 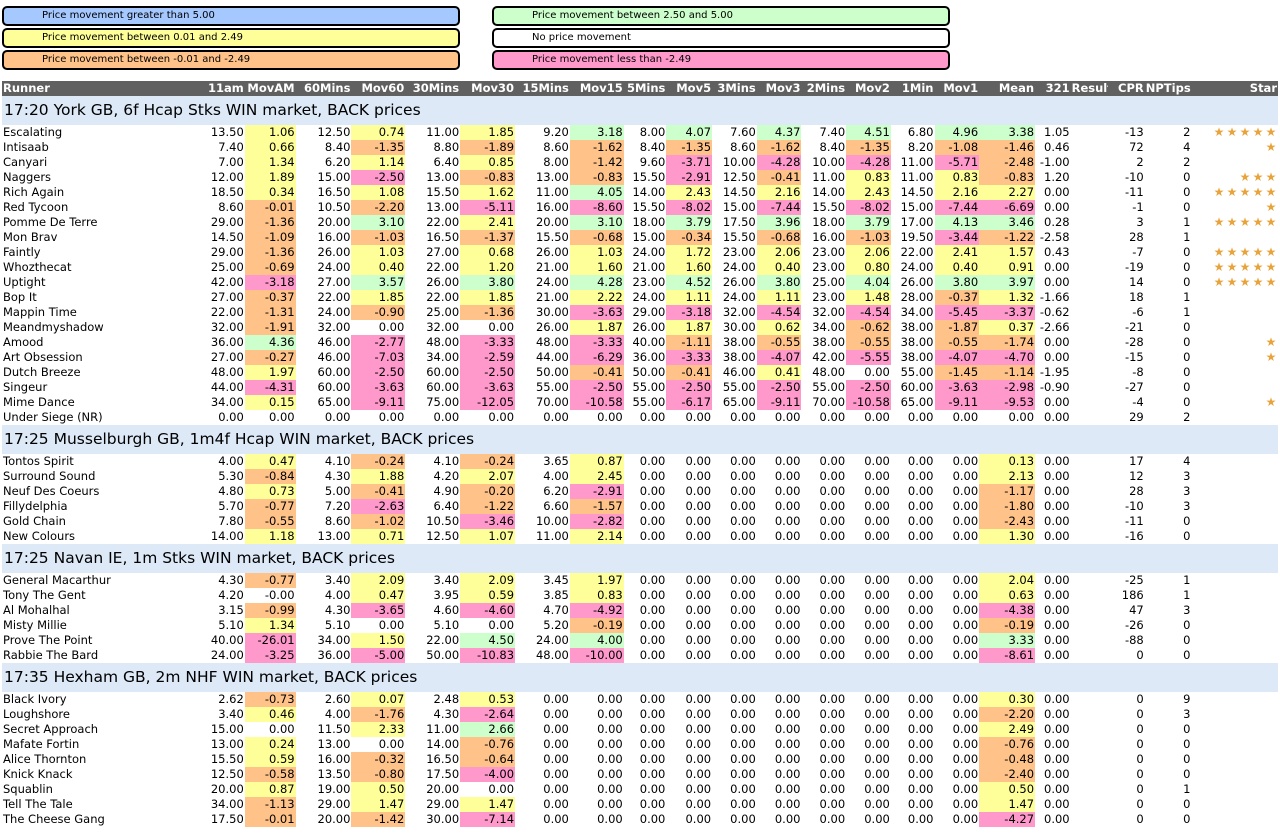 What do you see at coordinates (378, 595) in the screenshot?
I see `cell-mov60: 0.47` at bounding box center [378, 595].